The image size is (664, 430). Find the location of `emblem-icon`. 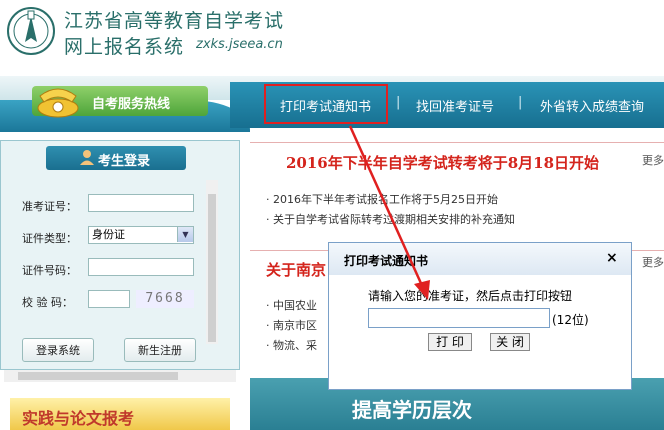

emblem-icon is located at coordinates (31, 31).